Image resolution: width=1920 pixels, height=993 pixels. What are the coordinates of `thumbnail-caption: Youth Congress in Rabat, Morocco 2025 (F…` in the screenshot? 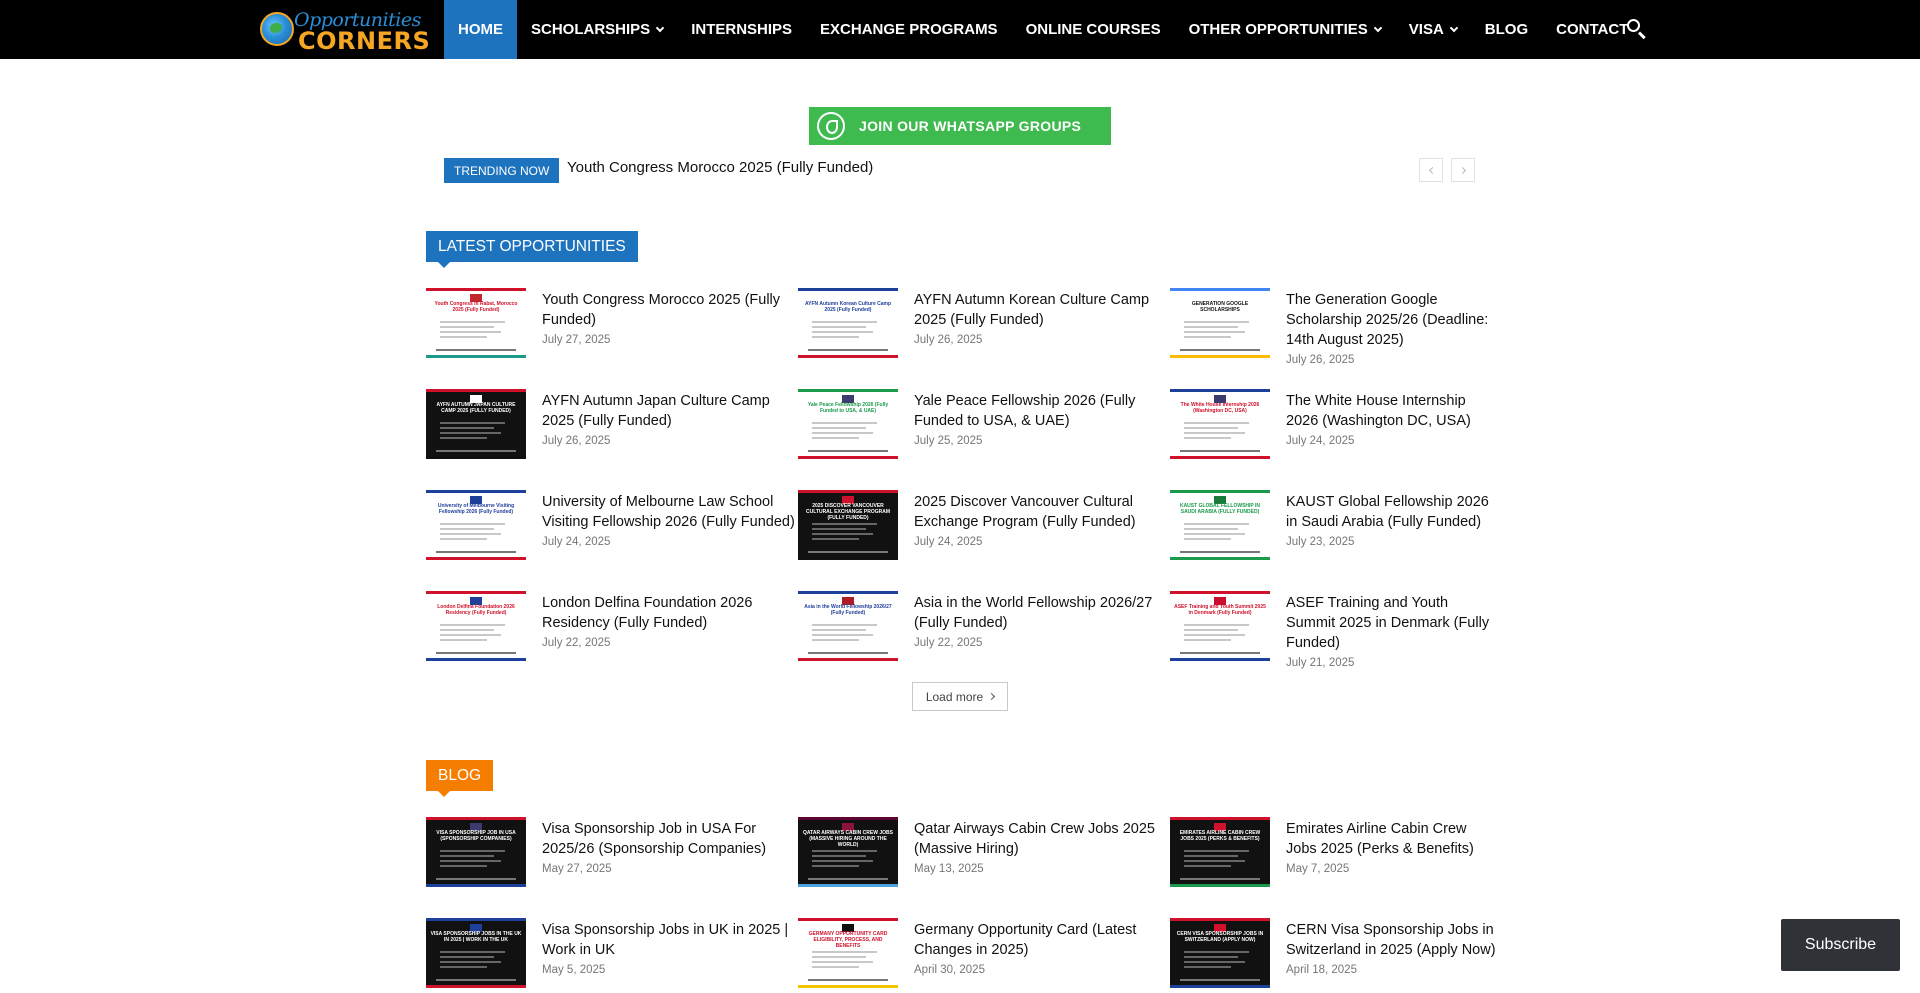 It's located at (476, 307).